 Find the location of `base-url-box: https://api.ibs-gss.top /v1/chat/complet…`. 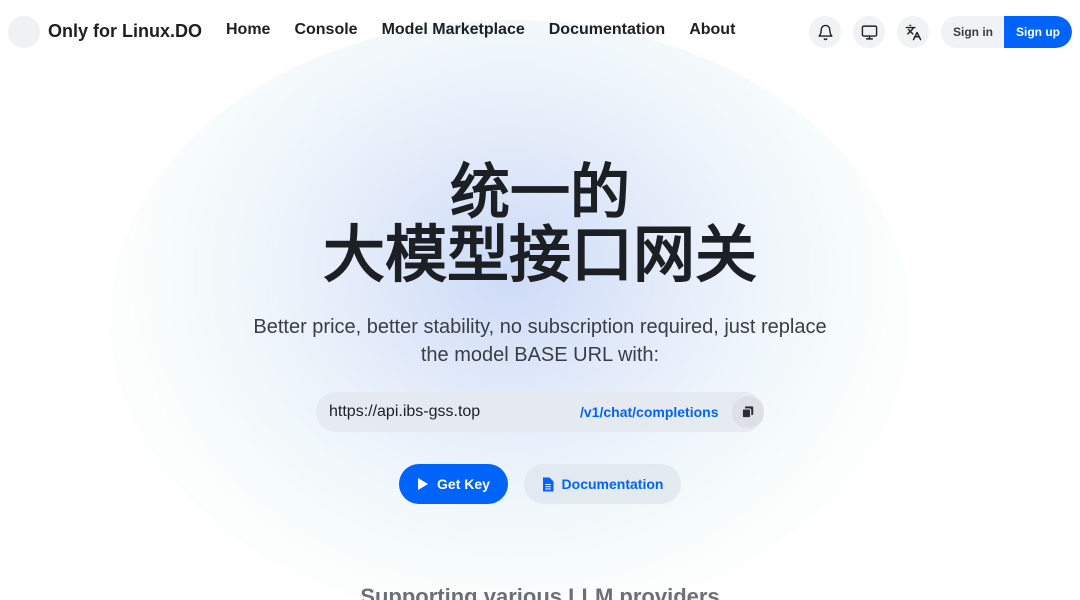

base-url-box: https://api.ibs-gss.top /v1/chat/complet… is located at coordinates (540, 412).